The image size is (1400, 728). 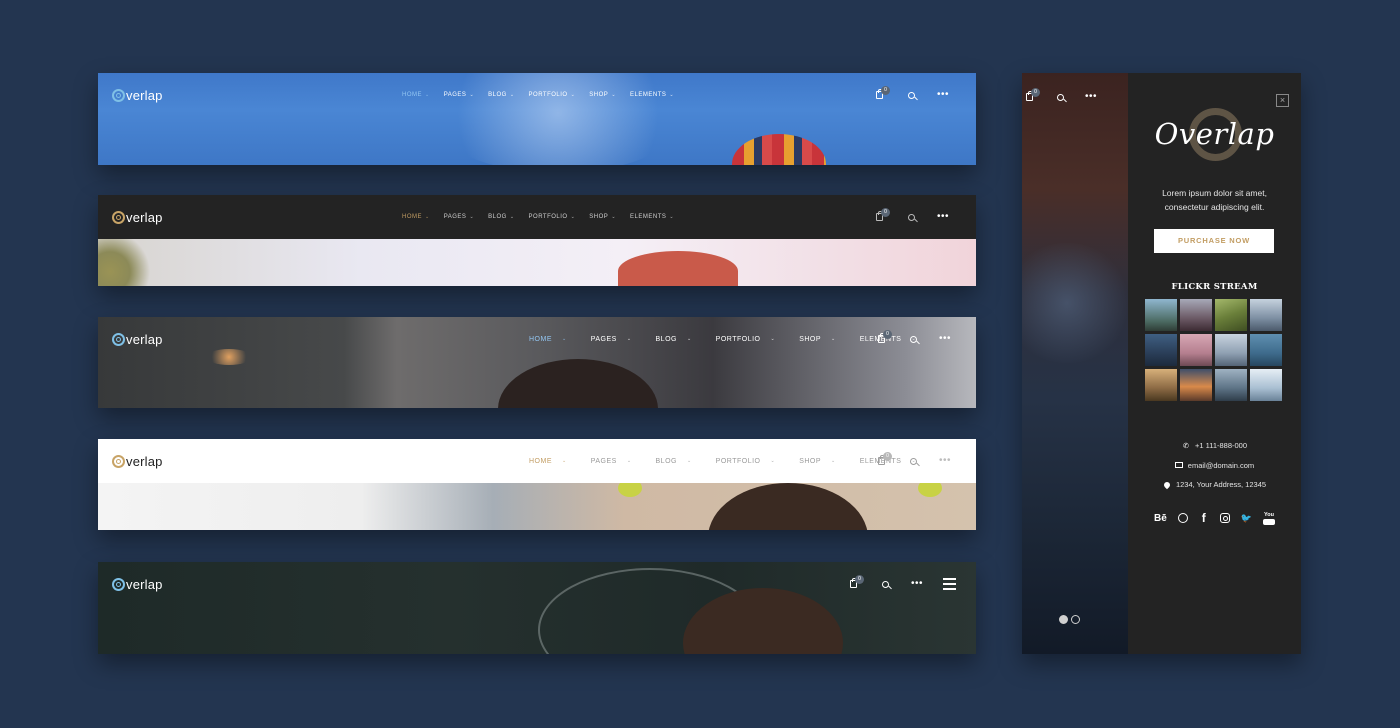 What do you see at coordinates (1167, 484) in the screenshot?
I see `location-pin-icon` at bounding box center [1167, 484].